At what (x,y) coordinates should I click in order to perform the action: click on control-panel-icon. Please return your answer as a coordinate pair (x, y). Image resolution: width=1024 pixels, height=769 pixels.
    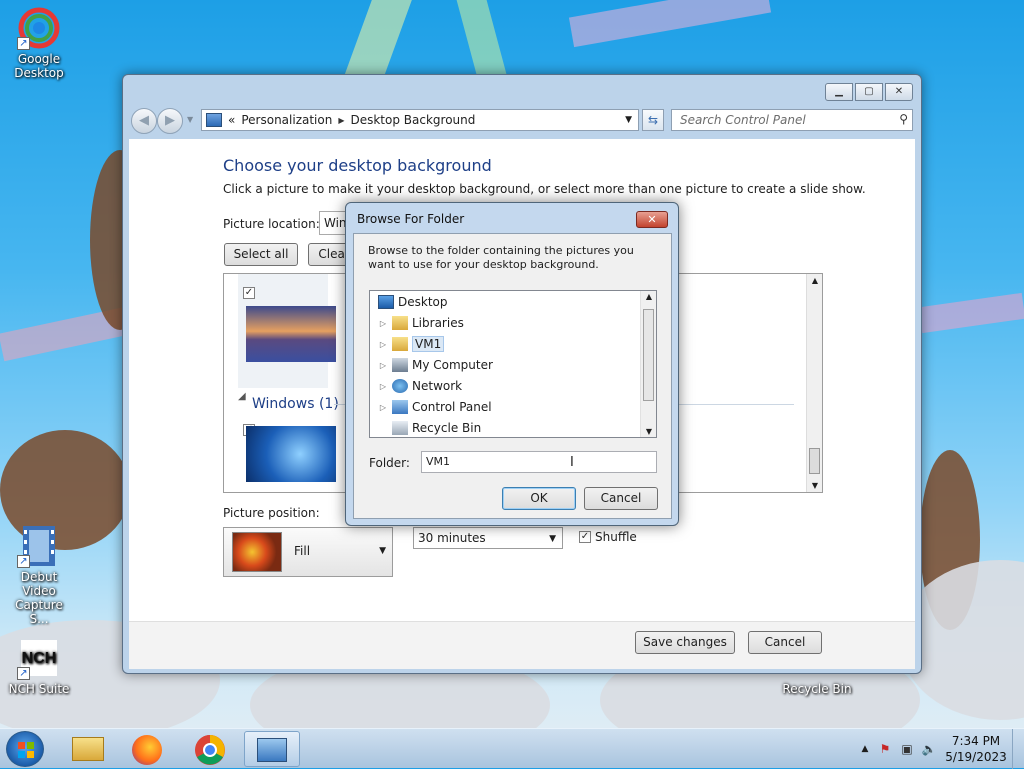
    Looking at the image, I should click on (214, 120).